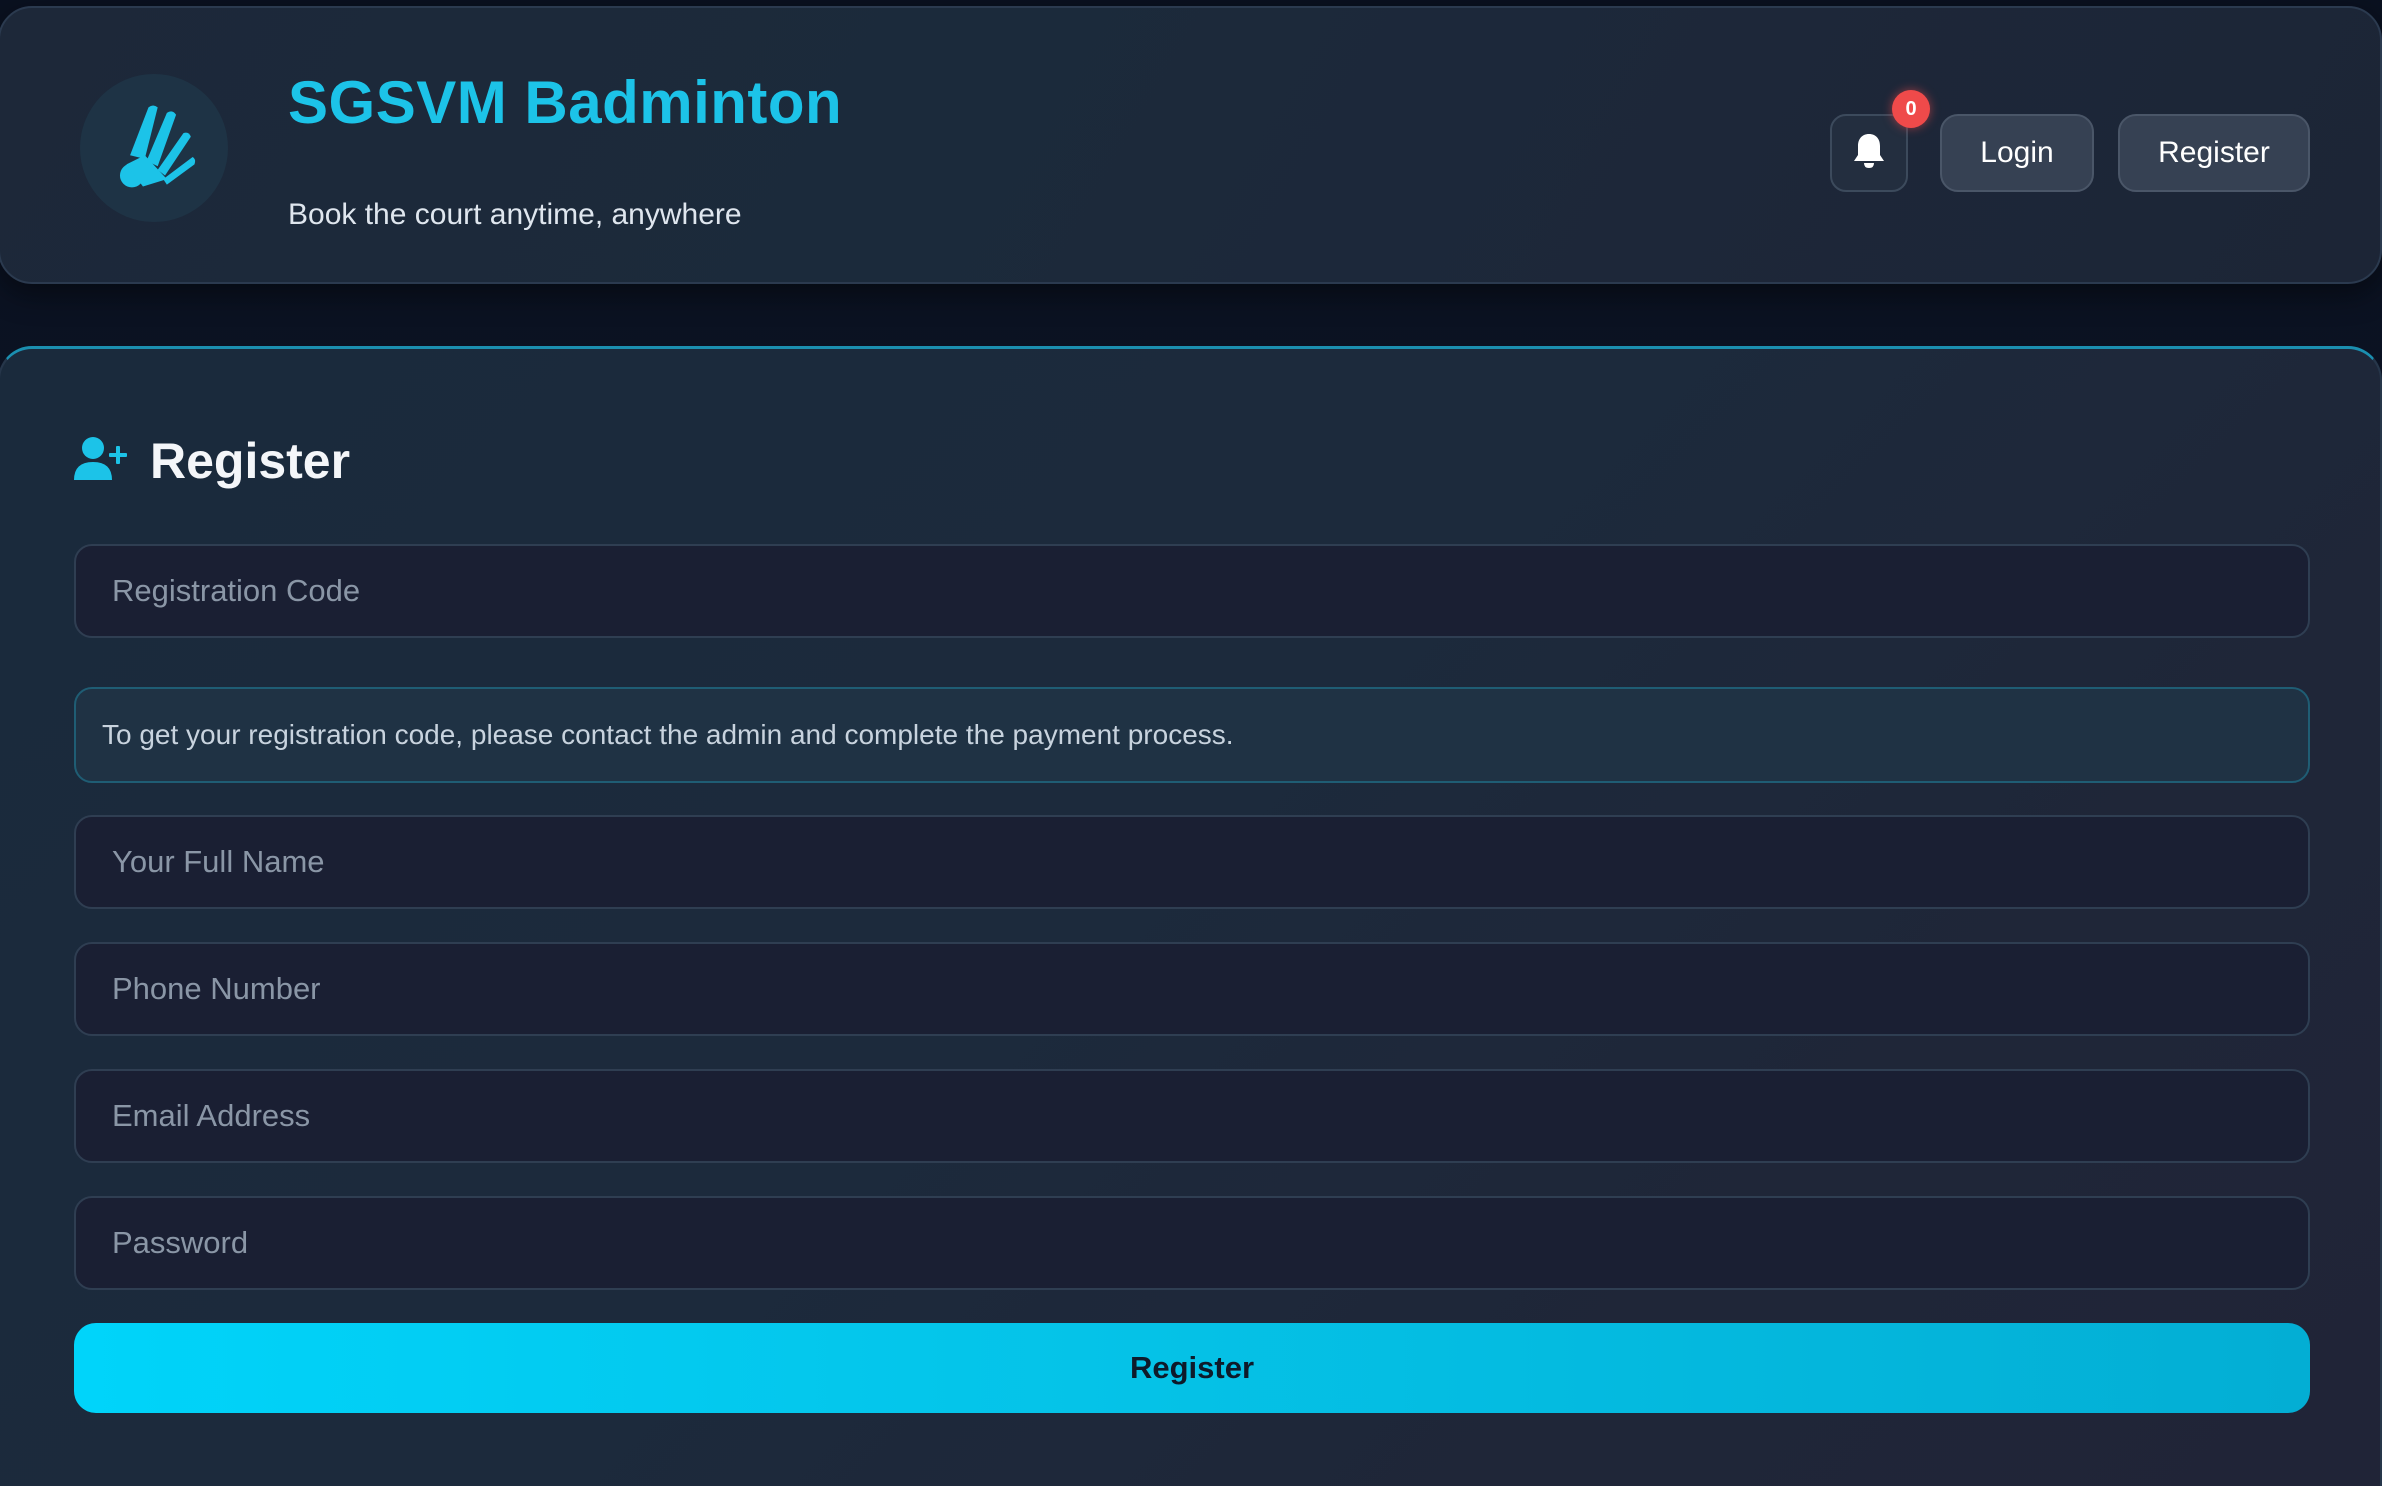 Image resolution: width=2382 pixels, height=1486 pixels. Describe the element at coordinates (1192, 1243) in the screenshot. I see `password-input` at that location.